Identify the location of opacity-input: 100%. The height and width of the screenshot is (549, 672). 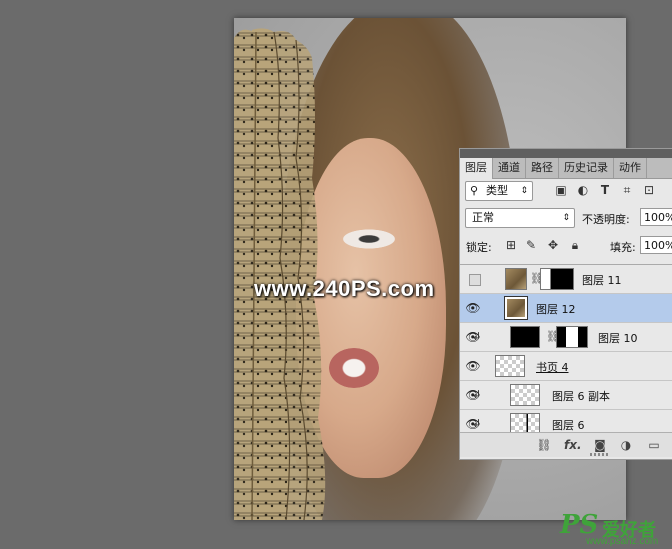
(656, 217).